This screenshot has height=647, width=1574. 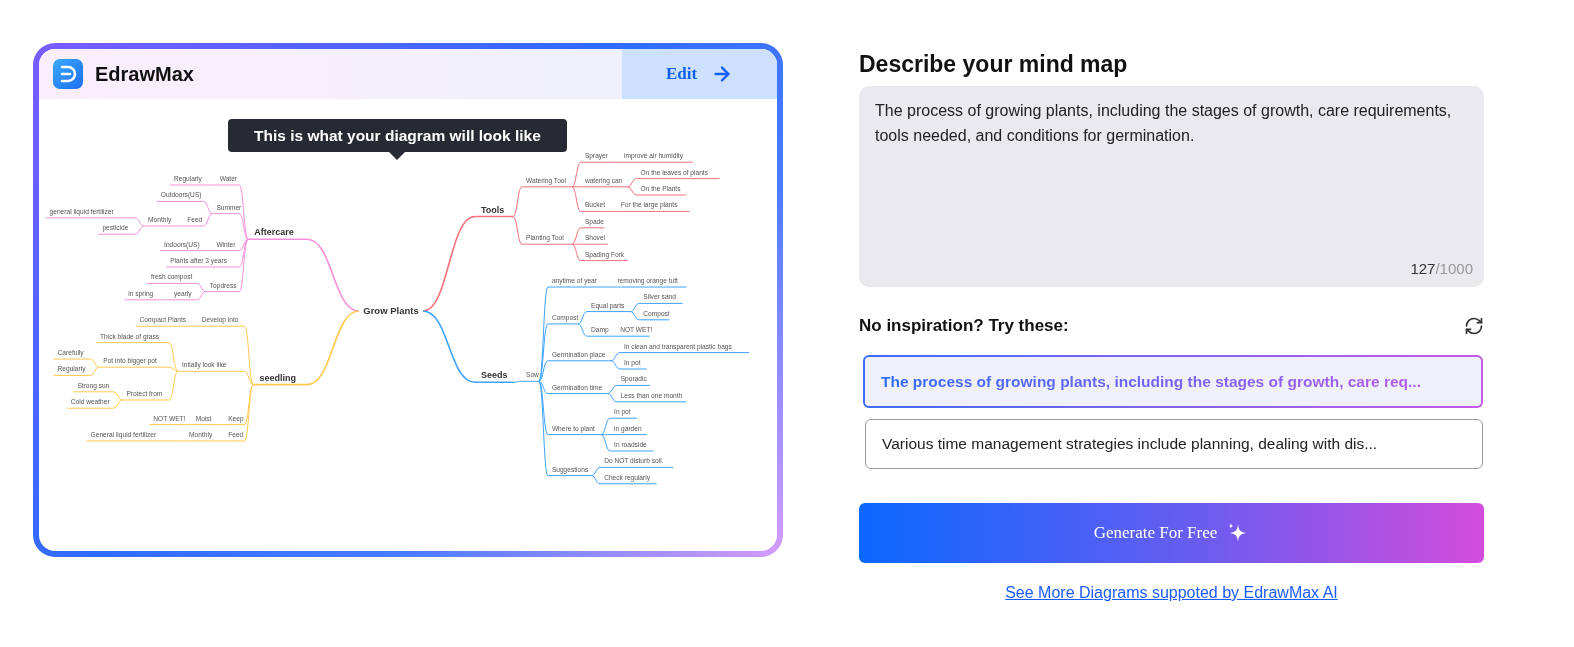 I want to click on form-title: Describe your mind map, so click(x=994, y=64).